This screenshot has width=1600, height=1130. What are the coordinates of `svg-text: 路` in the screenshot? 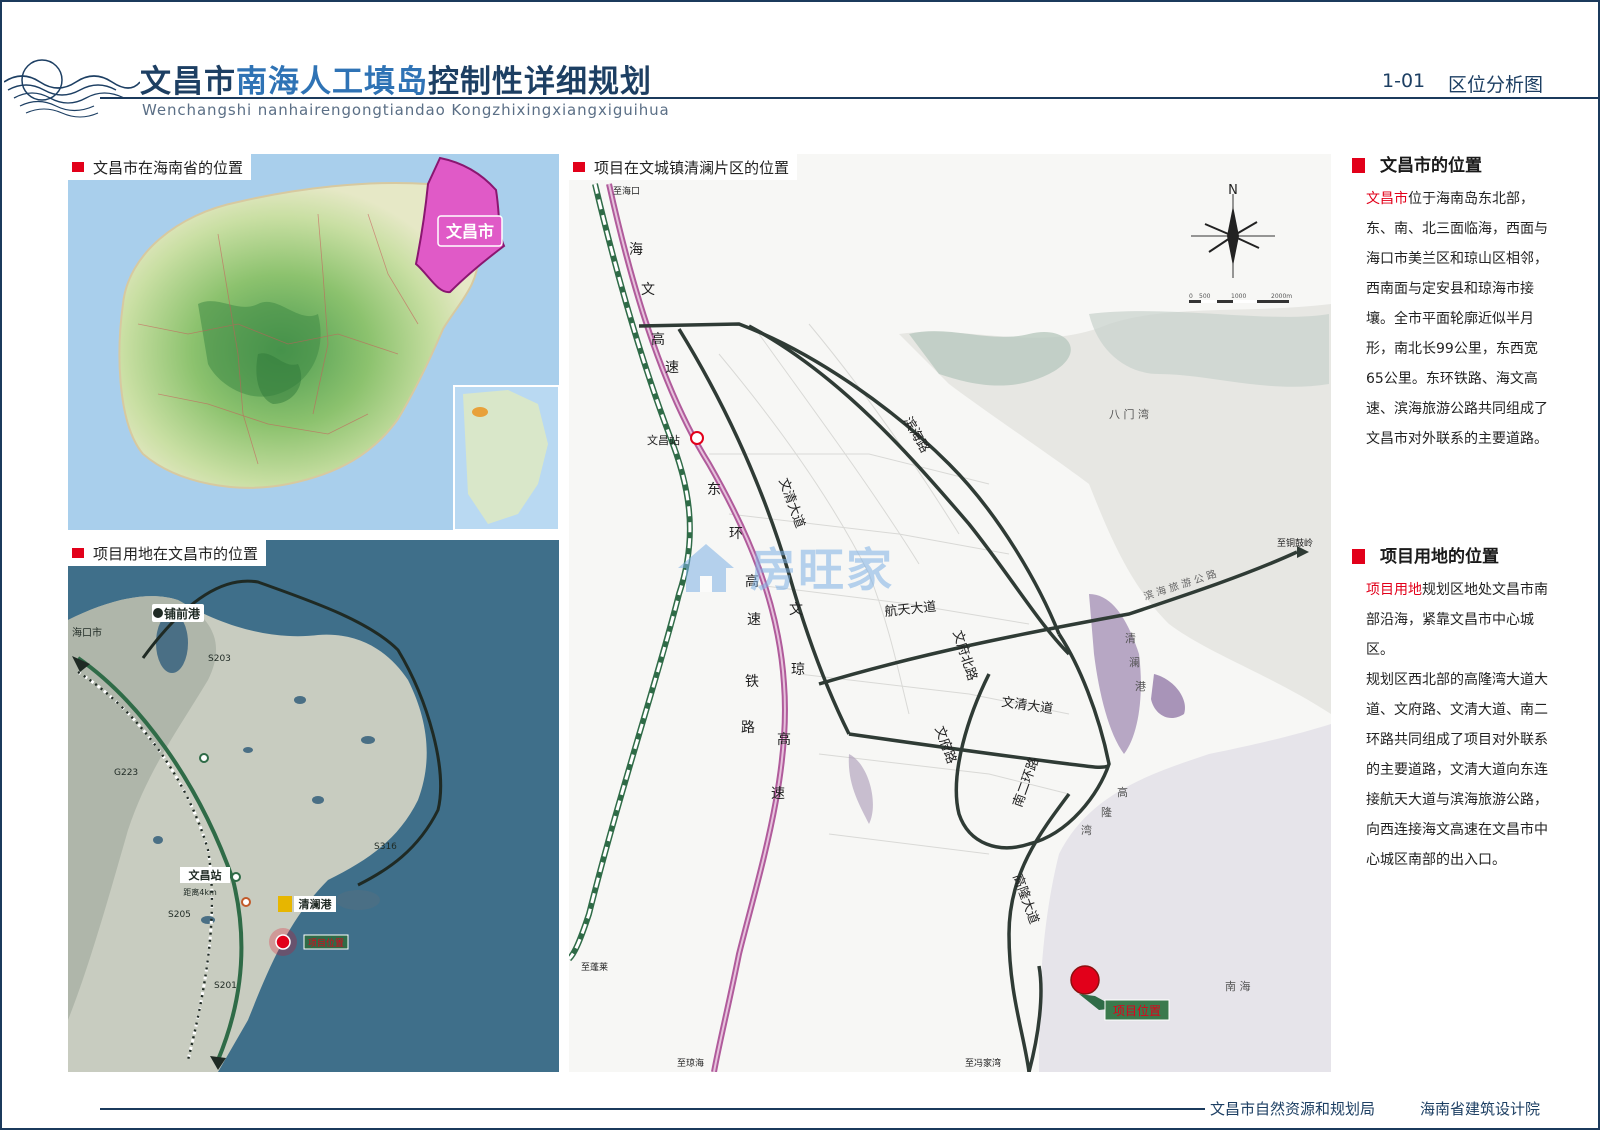 It's located at (748, 728).